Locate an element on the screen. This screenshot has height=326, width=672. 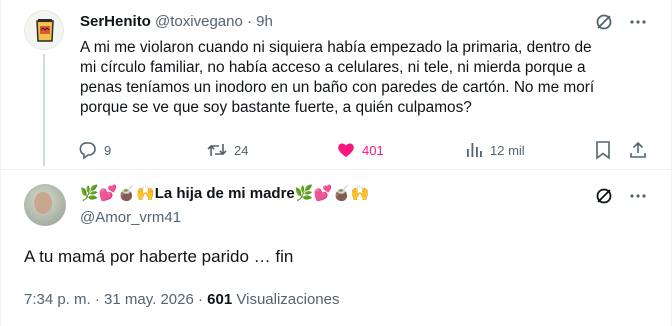
parent-header: SerHenito @toxivegano · 9h is located at coordinates (176, 22).